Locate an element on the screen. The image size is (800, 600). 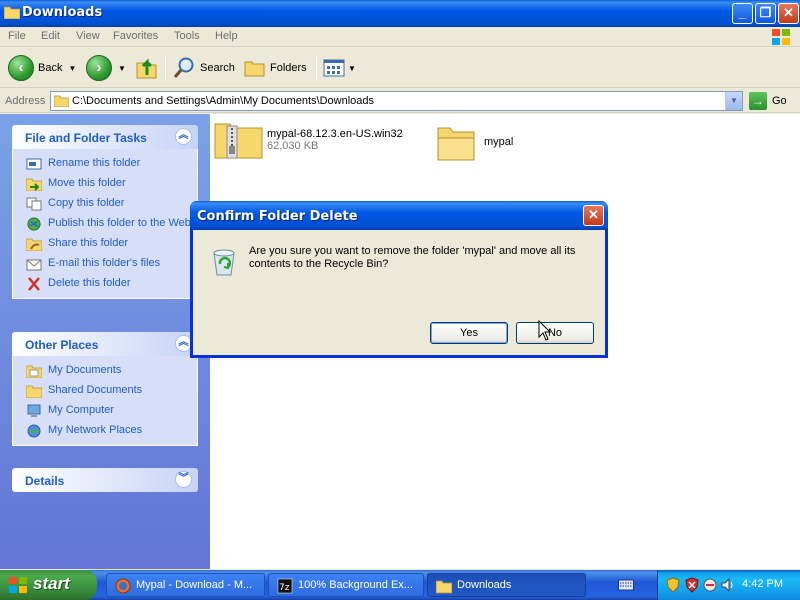
volume-icon is located at coordinates (728, 585).